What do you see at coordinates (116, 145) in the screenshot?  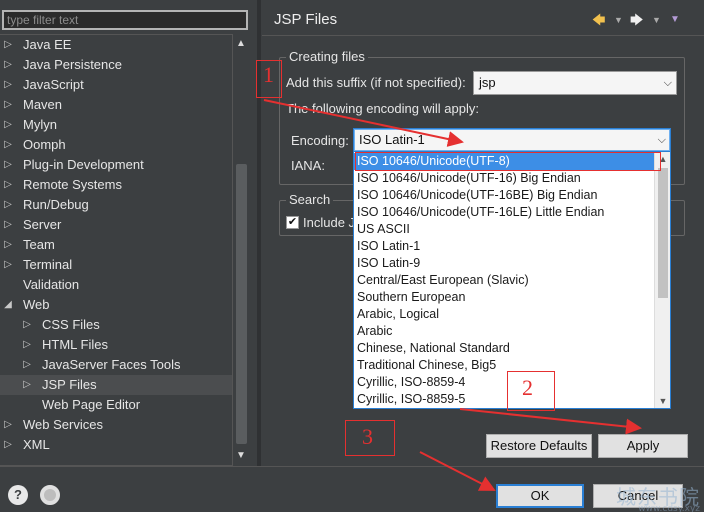 I see `tree-item: ▷ Oomph` at bounding box center [116, 145].